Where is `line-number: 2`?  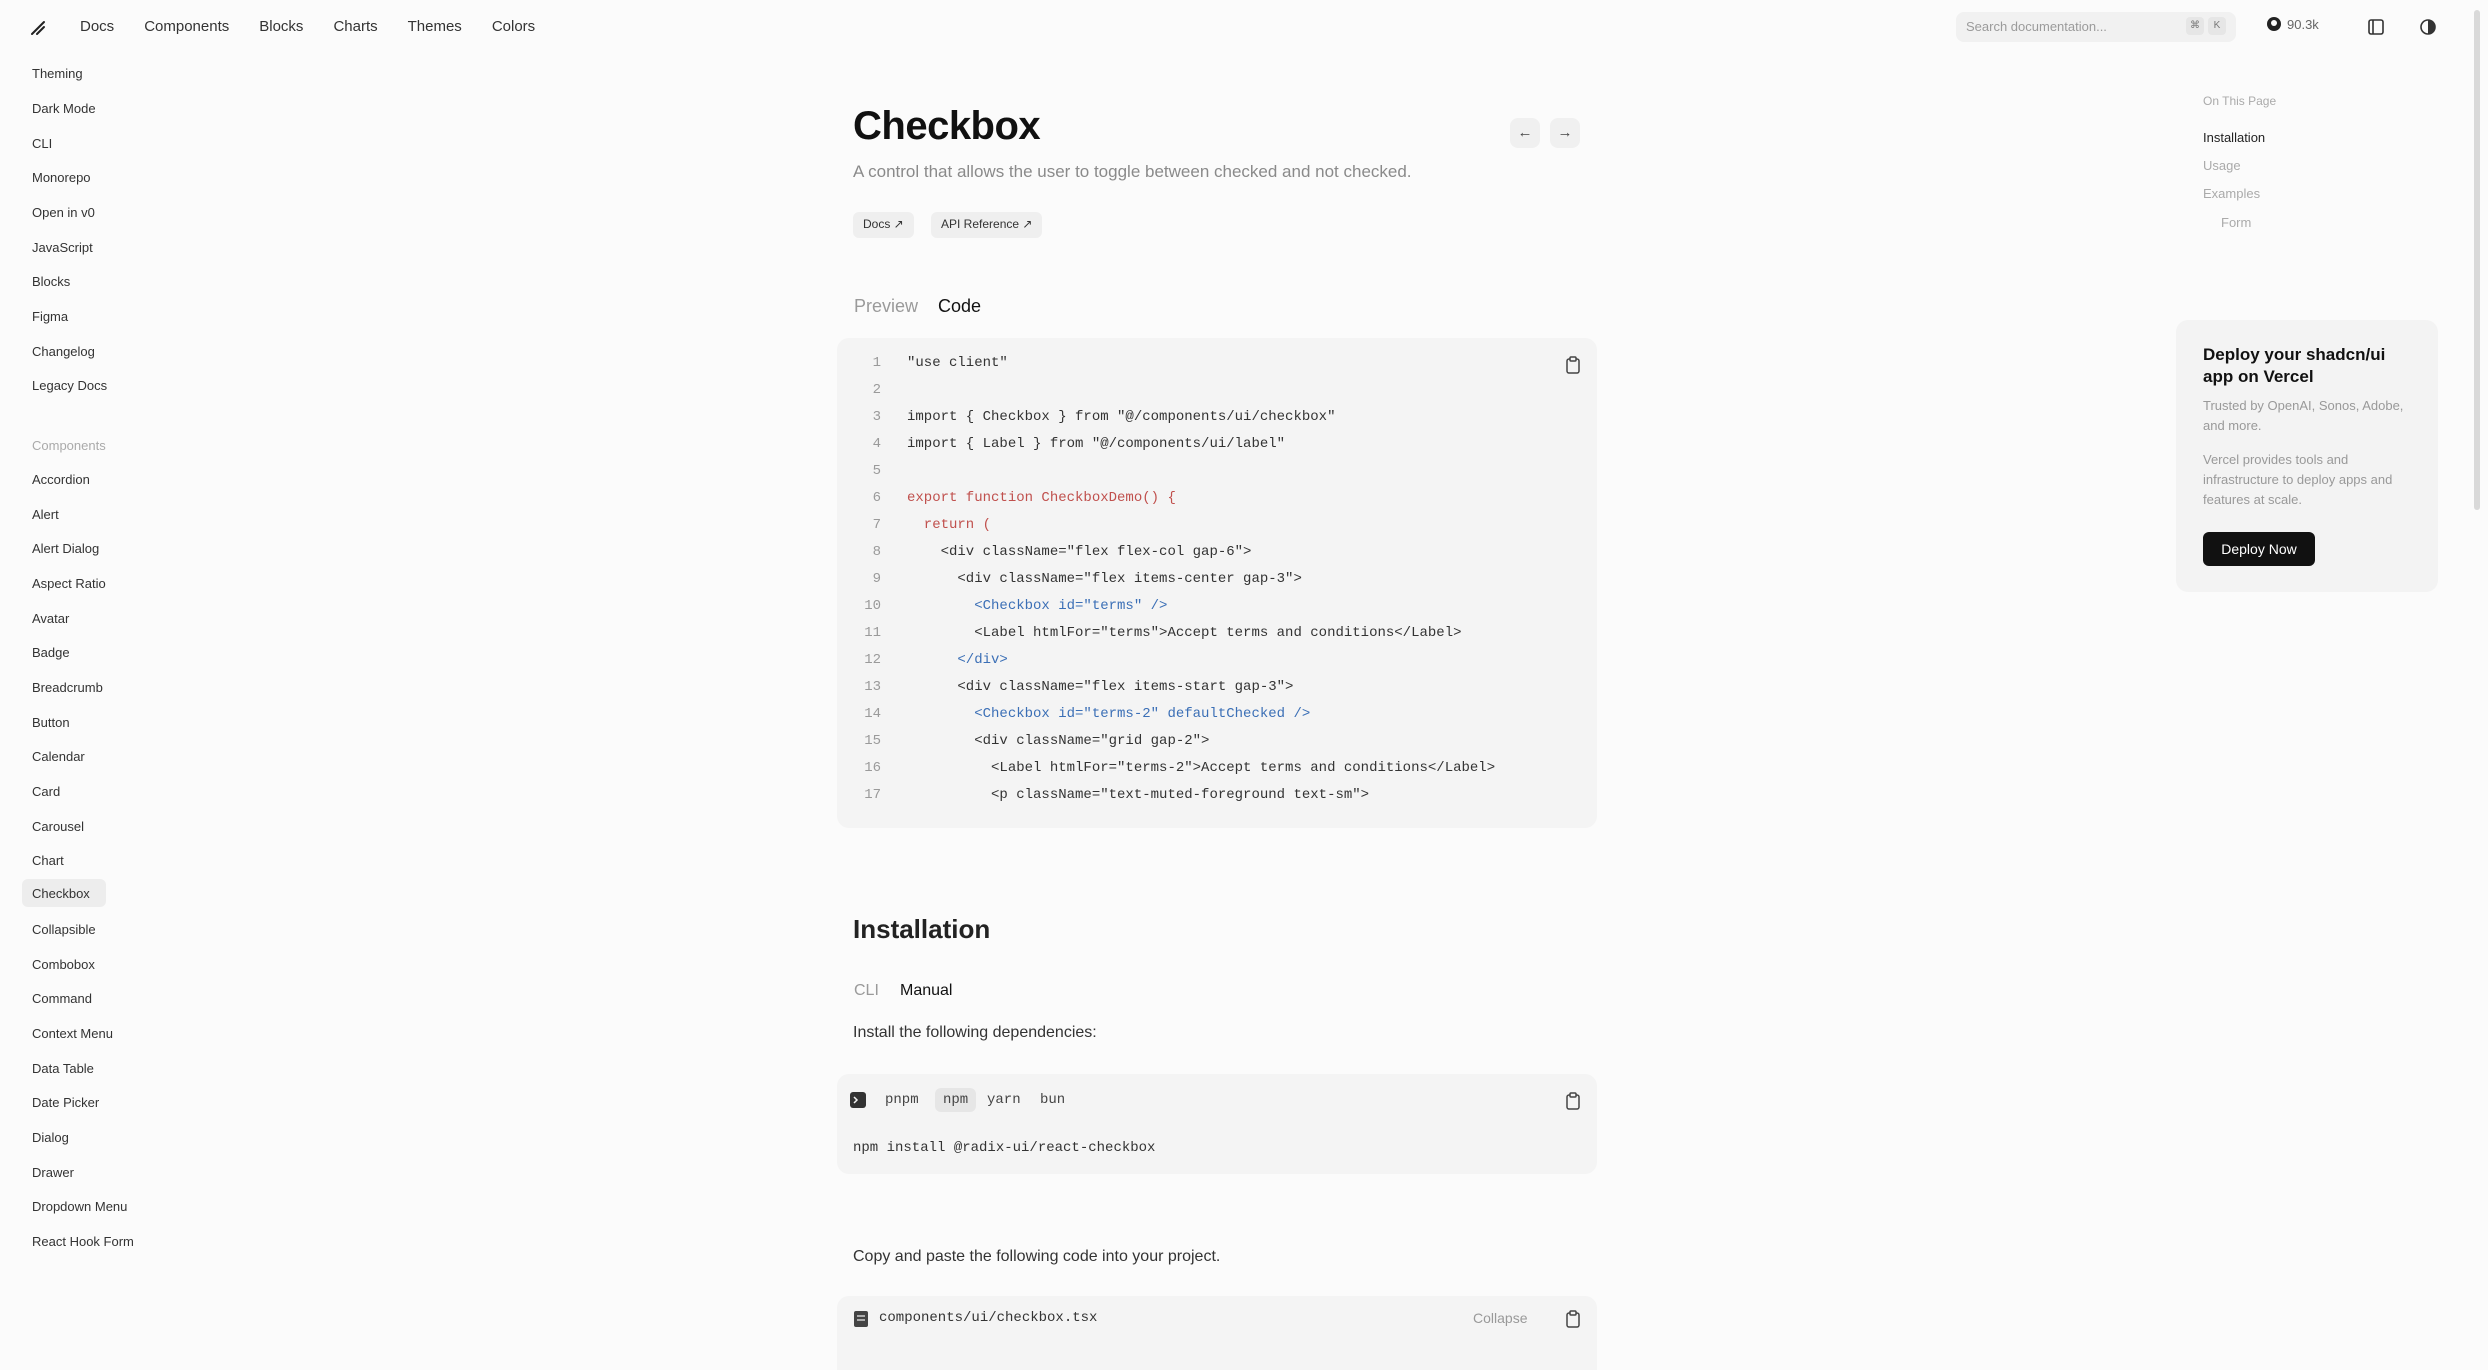
line-number: 2 is located at coordinates (876, 390).